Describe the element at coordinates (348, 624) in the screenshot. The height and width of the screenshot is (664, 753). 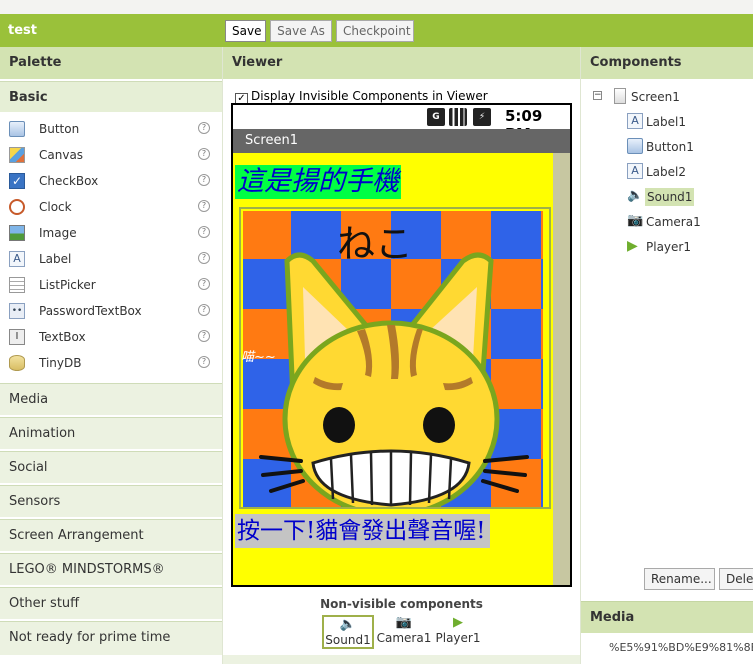
I see `speaker-icon: 🔈` at that location.